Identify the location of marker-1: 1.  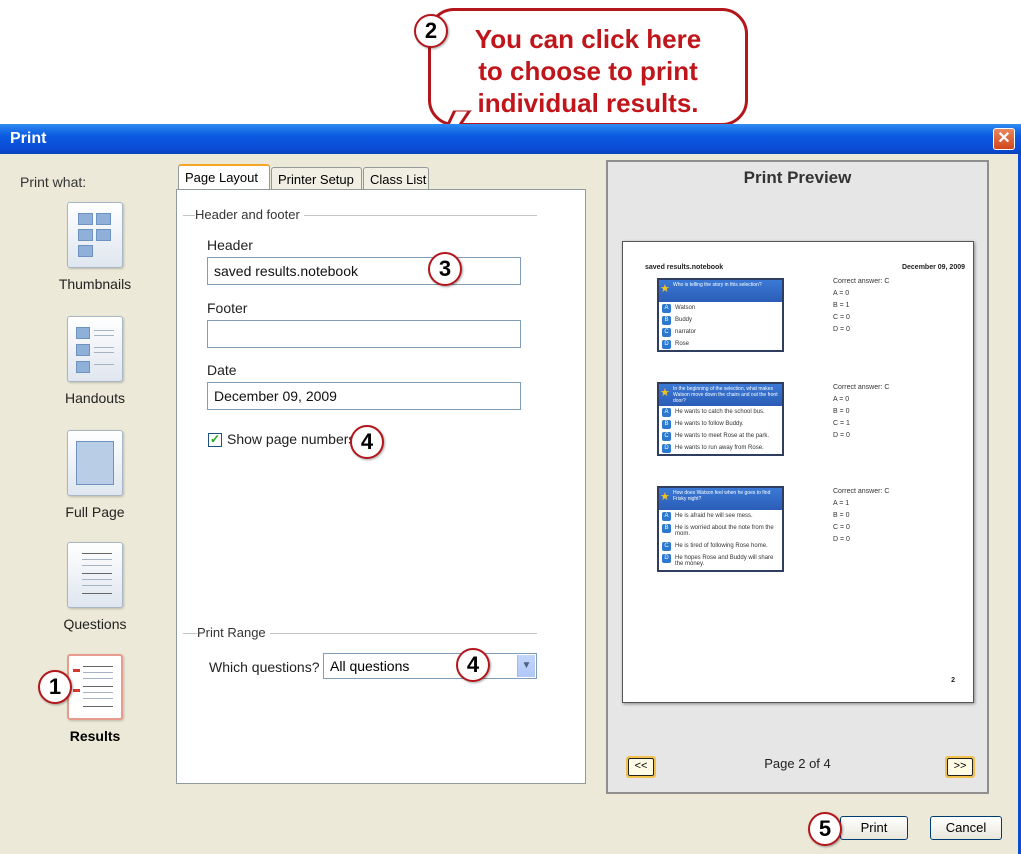
(55, 687).